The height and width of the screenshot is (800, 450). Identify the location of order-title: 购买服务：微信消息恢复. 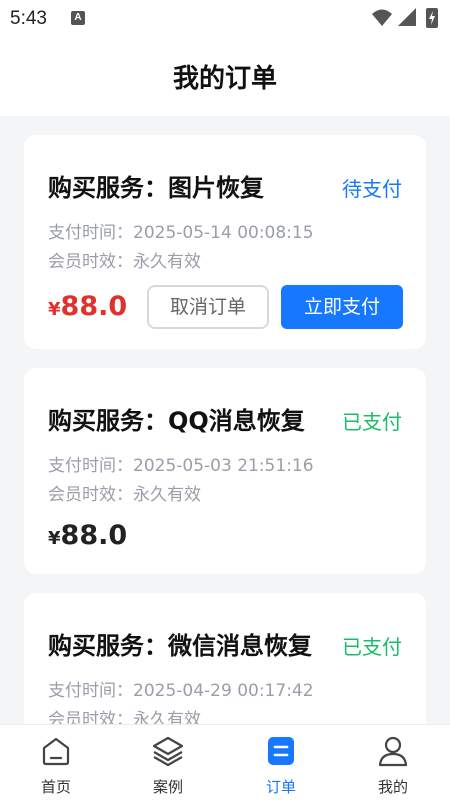
(180, 646).